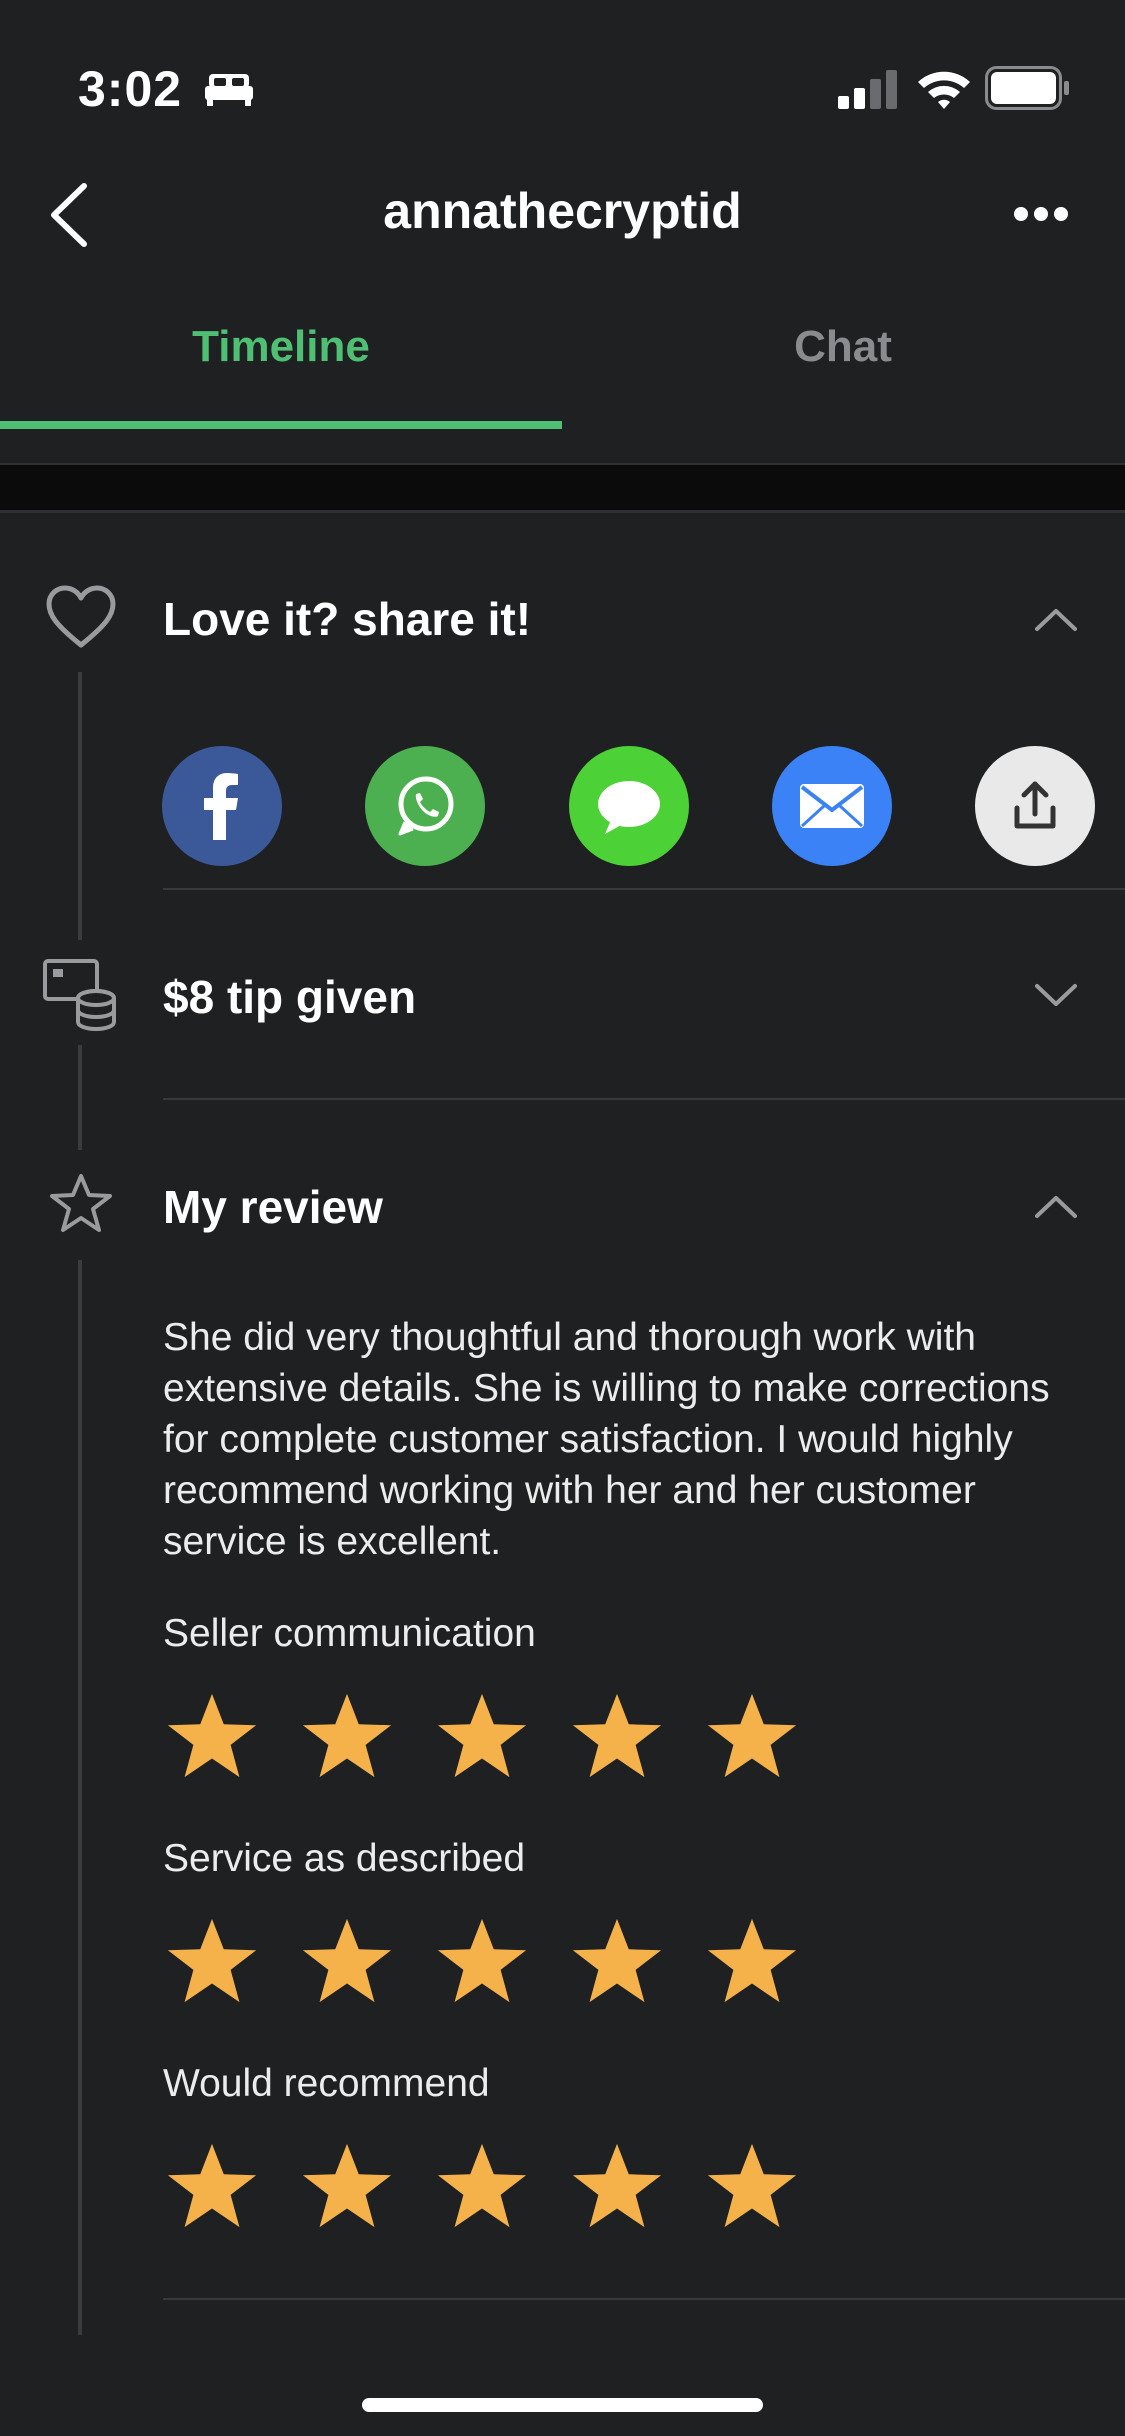  Describe the element at coordinates (867, 89) in the screenshot. I see `cellular-signal-icon` at that location.